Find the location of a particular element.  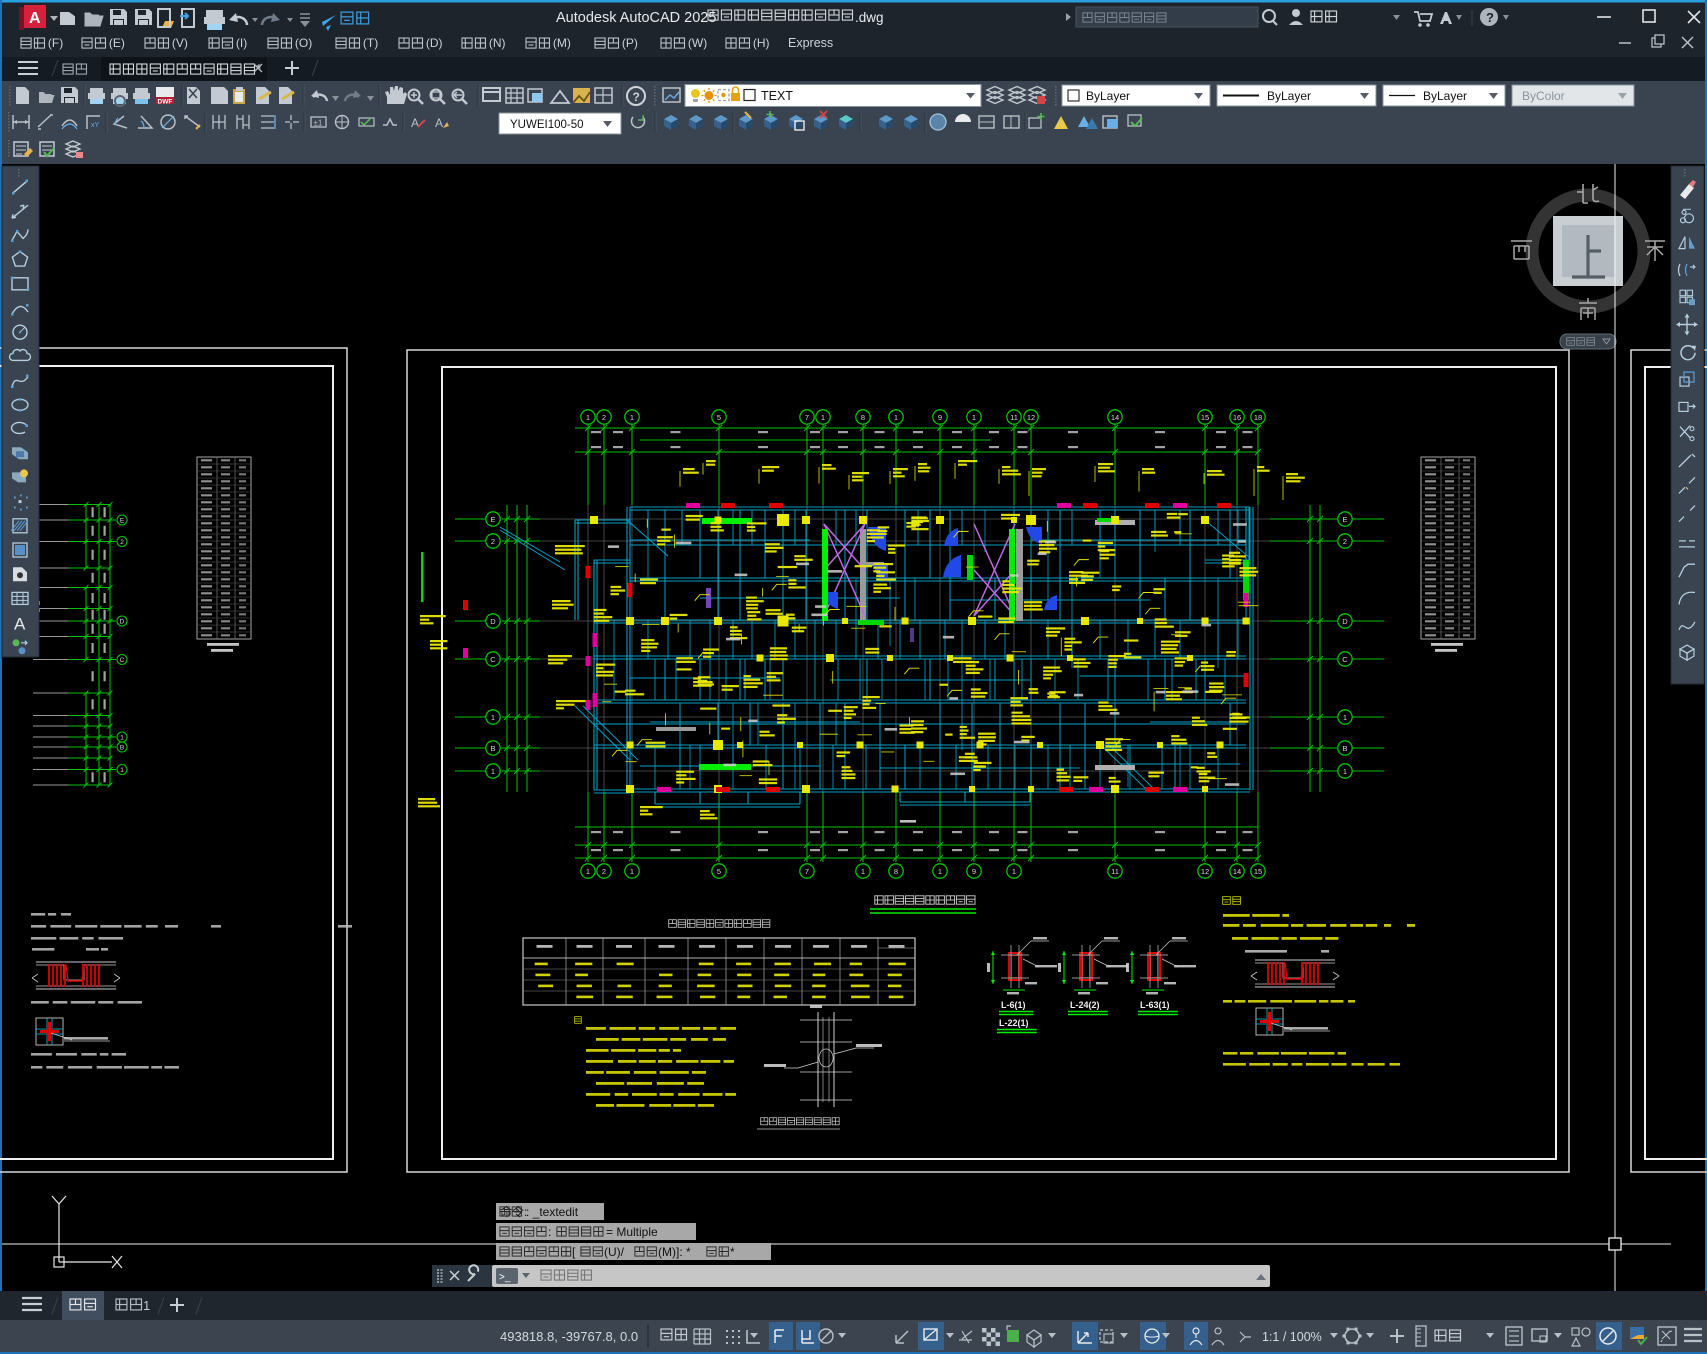

svg-text: (N) is located at coordinates (497, 43).